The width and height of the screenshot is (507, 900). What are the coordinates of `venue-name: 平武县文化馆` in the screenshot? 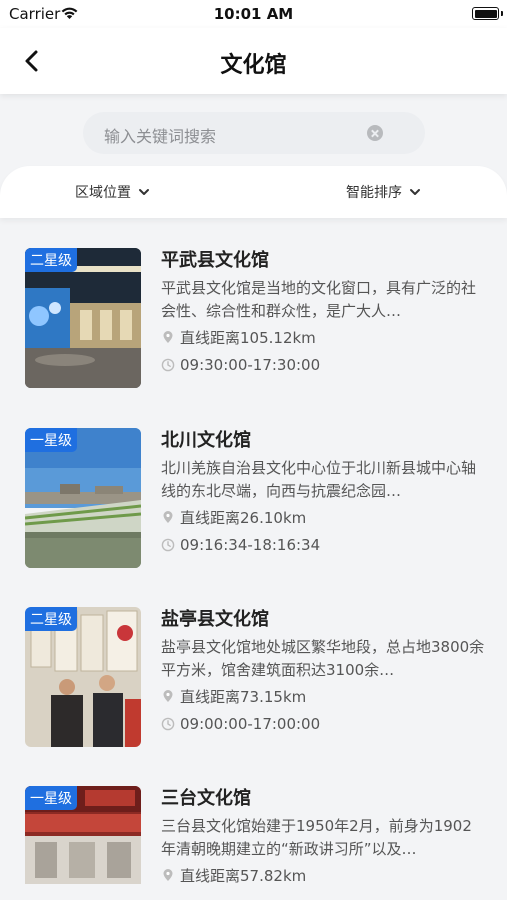 It's located at (215, 260).